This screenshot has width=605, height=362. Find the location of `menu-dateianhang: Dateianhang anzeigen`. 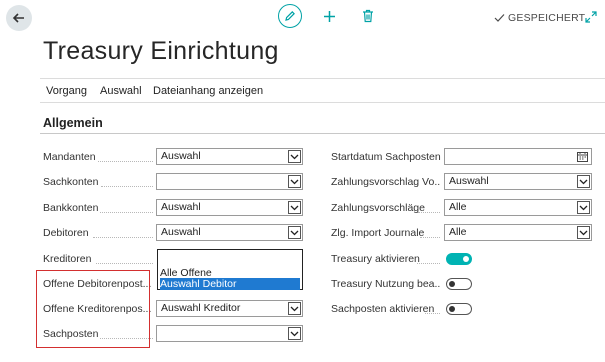

menu-dateianhang: Dateianhang anzeigen is located at coordinates (208, 91).